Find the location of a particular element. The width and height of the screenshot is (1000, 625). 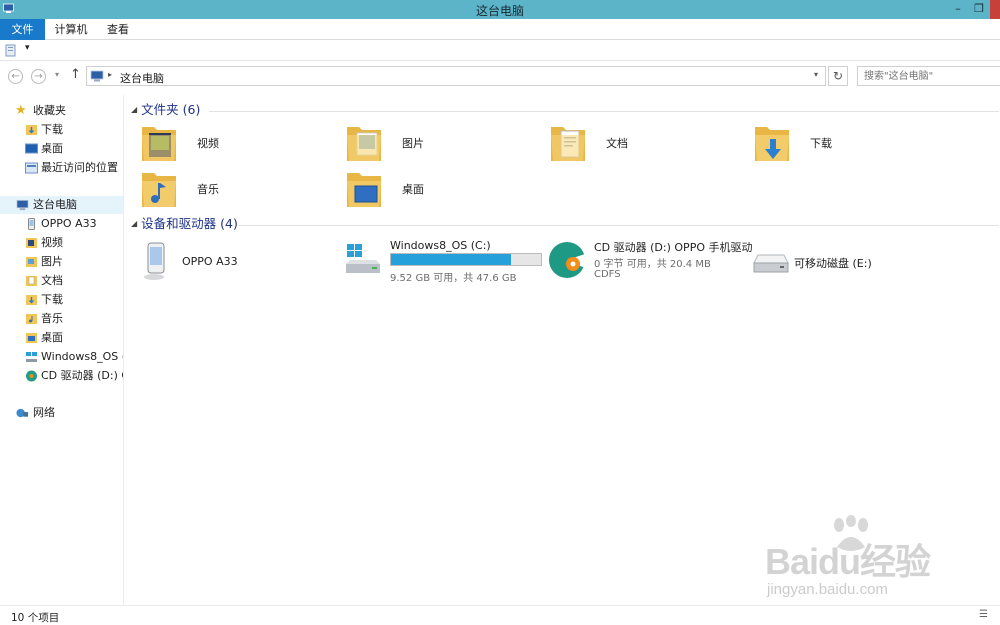

desktop-folder-icon is located at coordinates (31, 338).